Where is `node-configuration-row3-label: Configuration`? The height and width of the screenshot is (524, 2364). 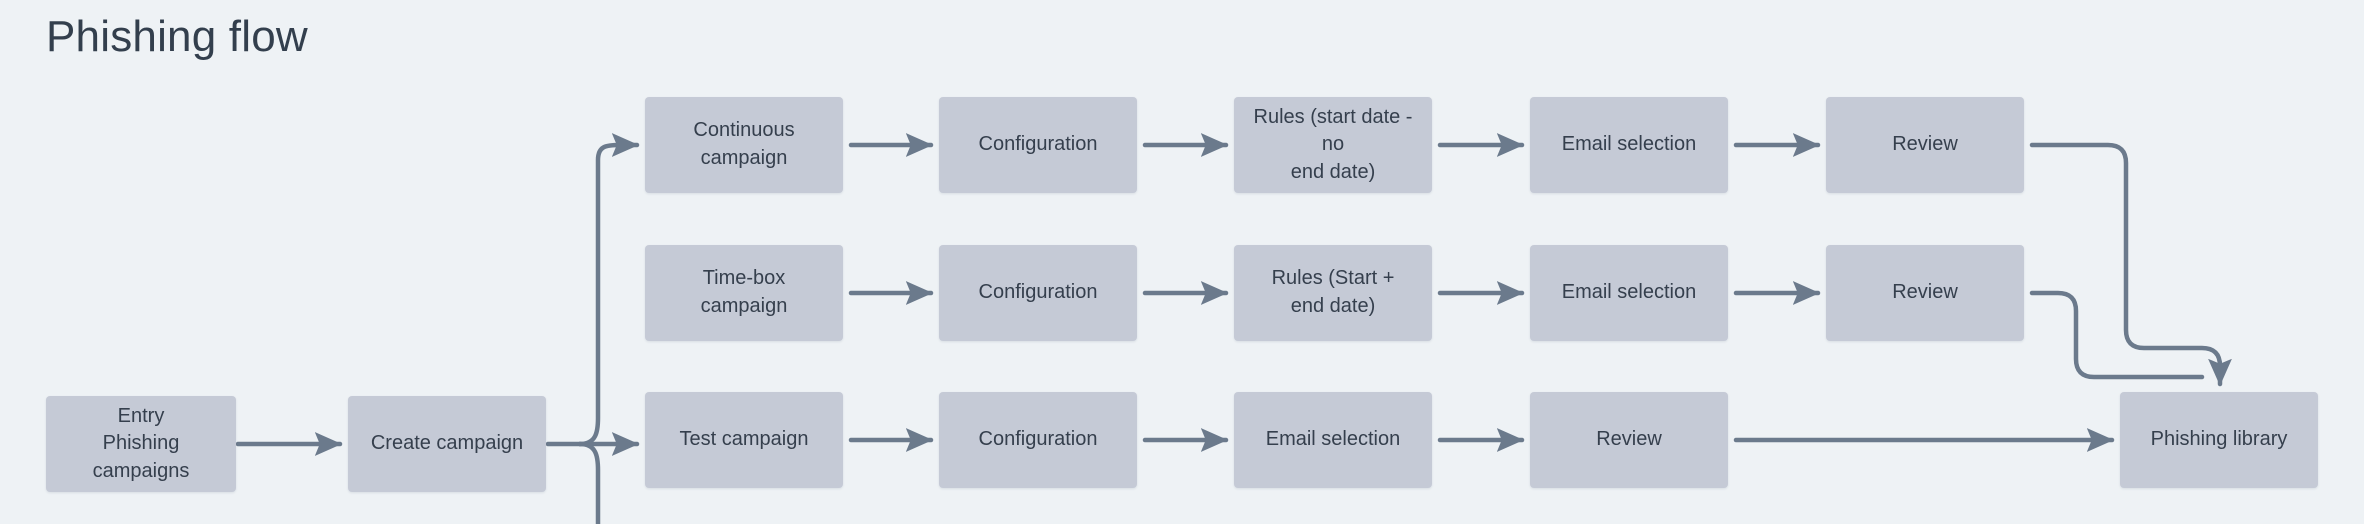
node-configuration-row3-label: Configuration is located at coordinates (1038, 439).